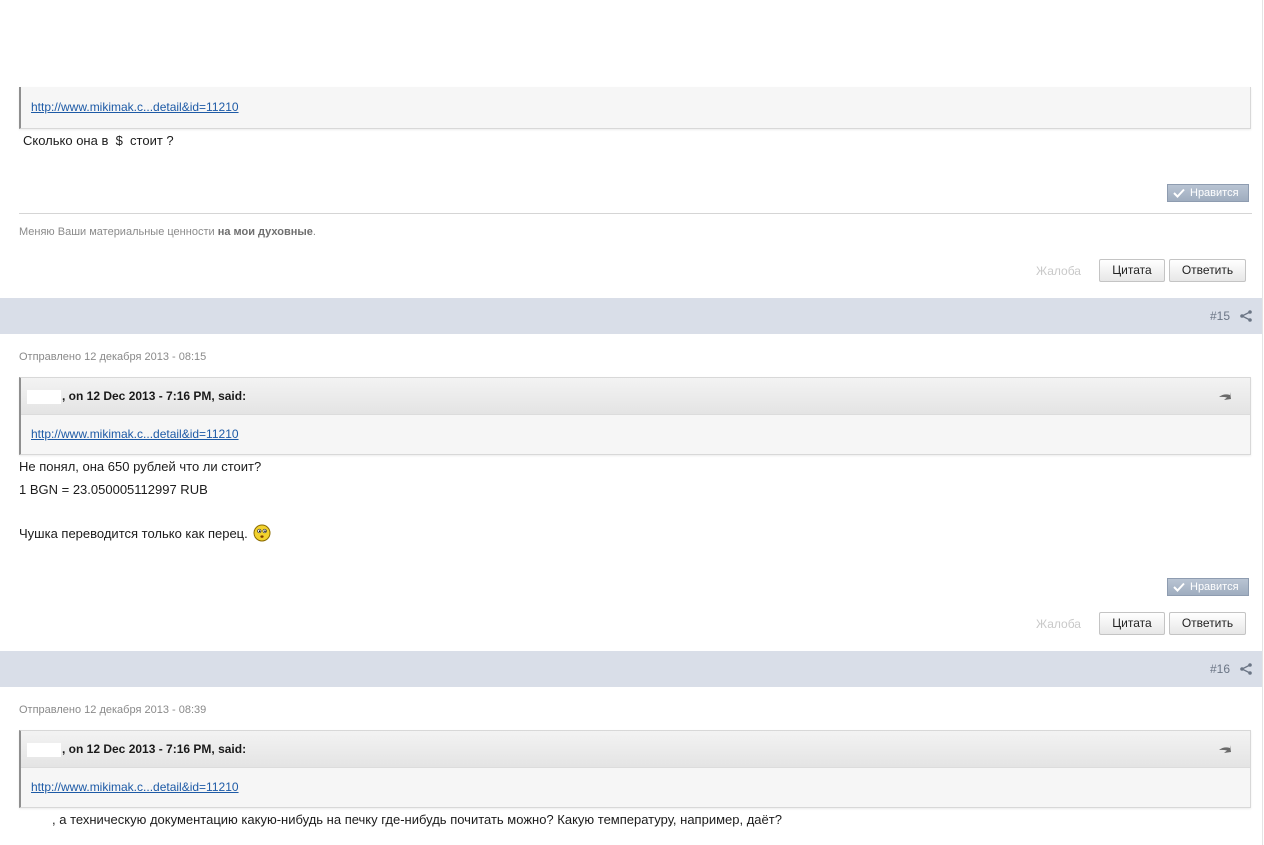 This screenshot has height=845, width=1264. Describe the element at coordinates (314, 232) in the screenshot. I see `signature-end: .` at that location.